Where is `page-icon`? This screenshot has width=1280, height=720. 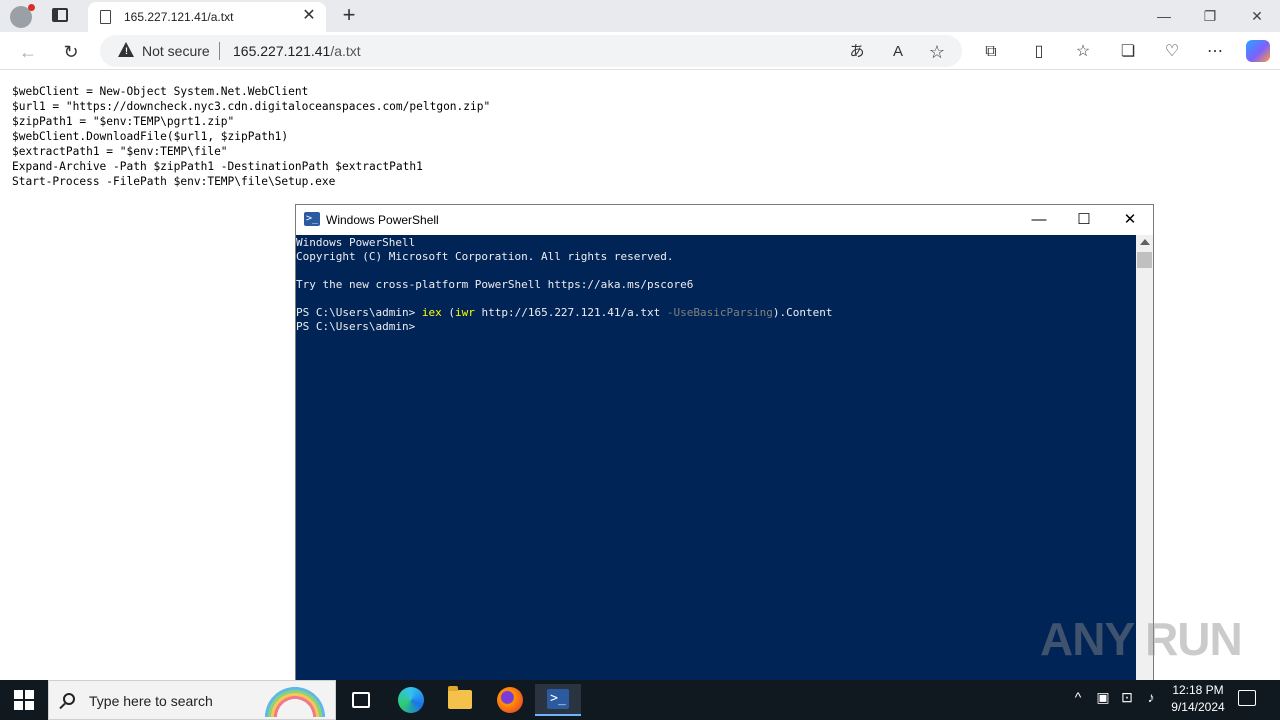
page-icon is located at coordinates (105, 17).